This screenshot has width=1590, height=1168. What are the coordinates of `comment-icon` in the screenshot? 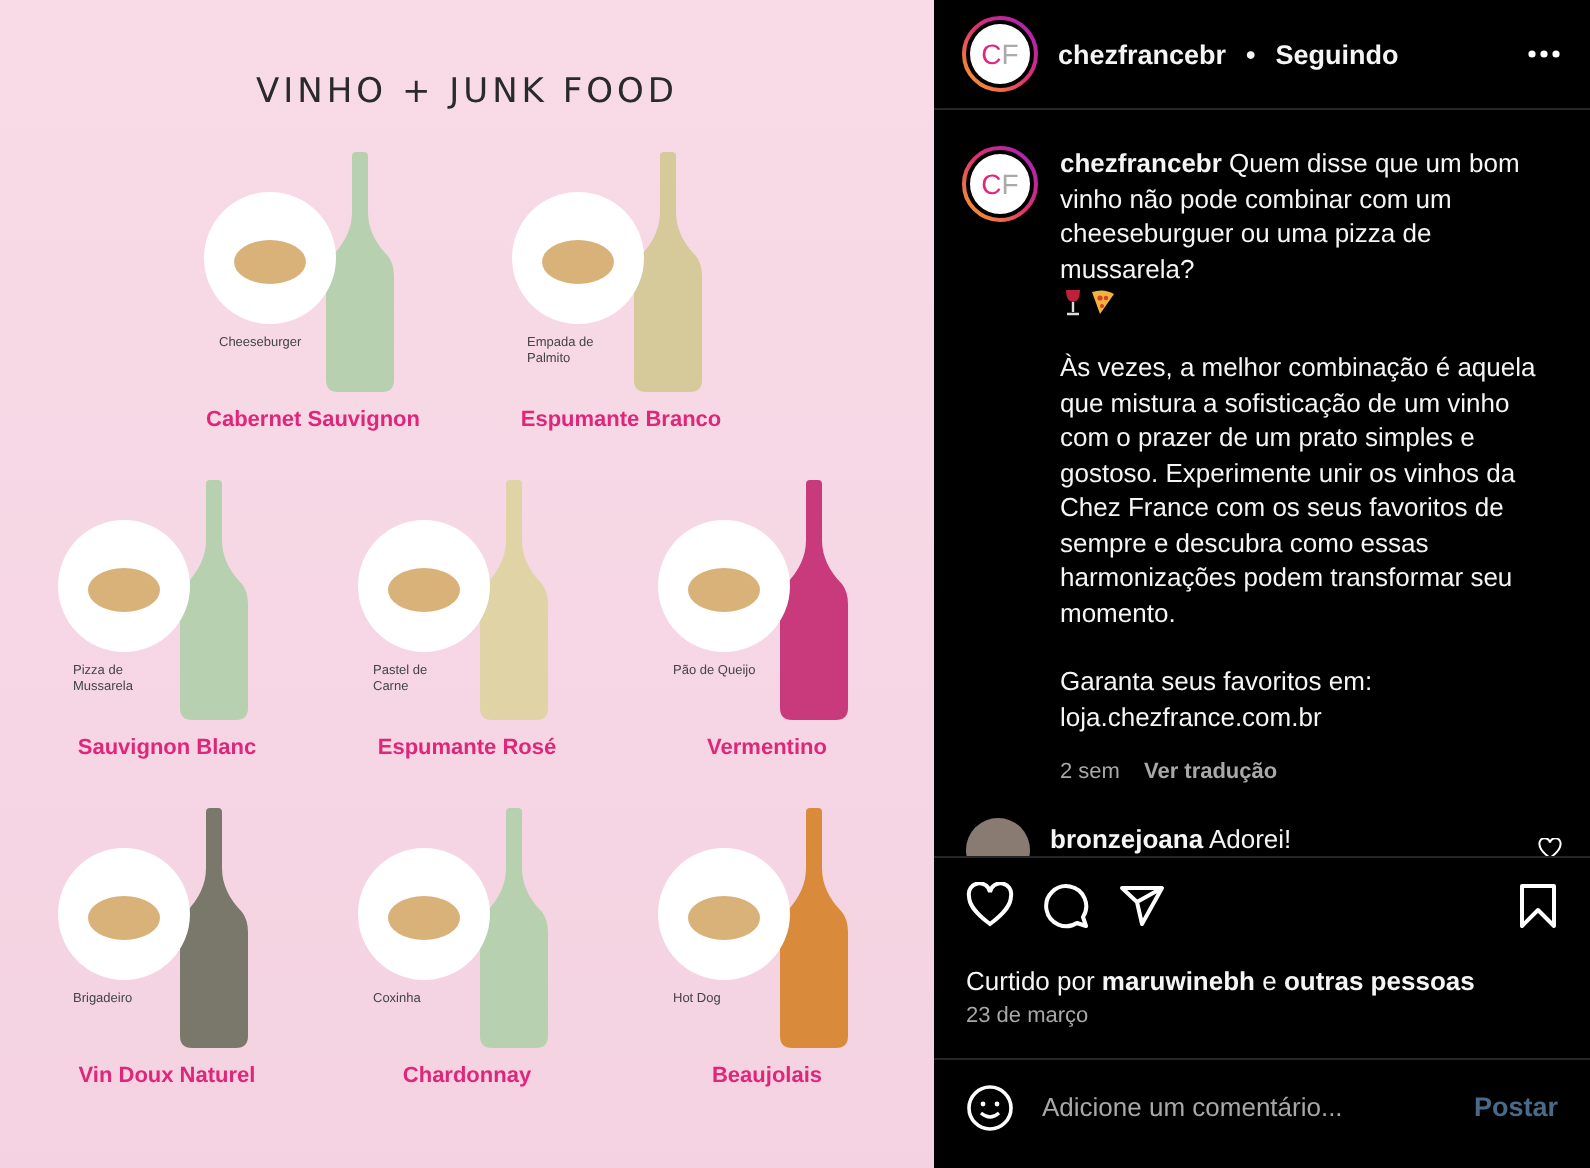 It's located at (1066, 905).